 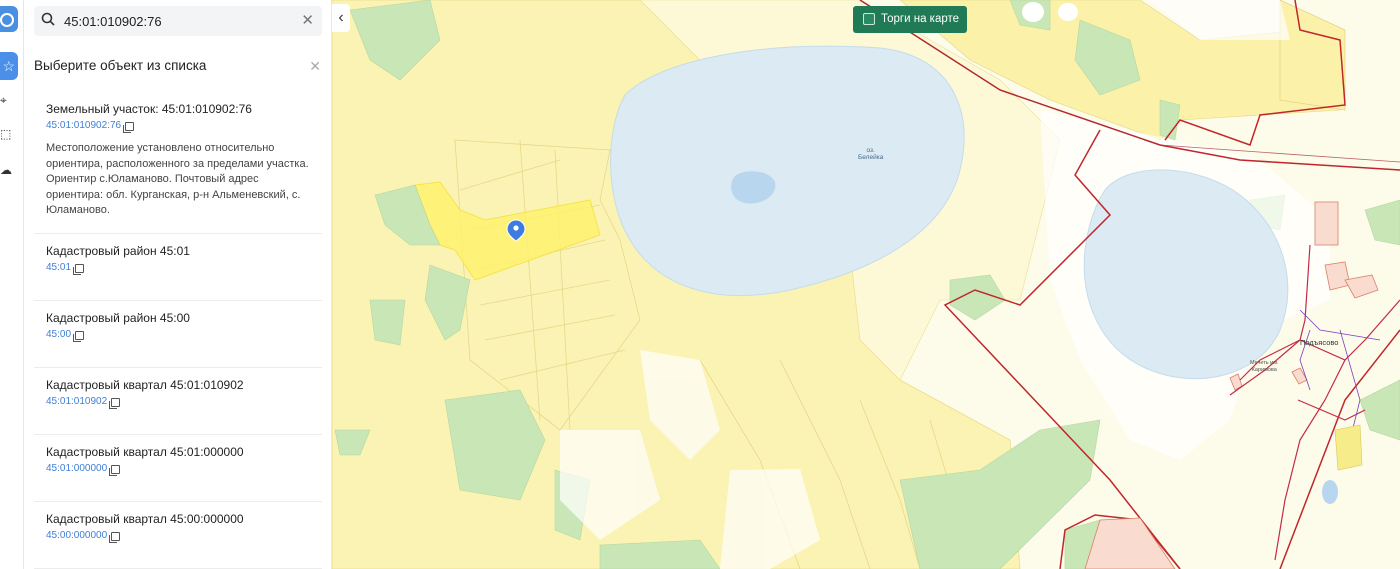 I want to click on item-code: 45:01:010902, so click(x=178, y=402).